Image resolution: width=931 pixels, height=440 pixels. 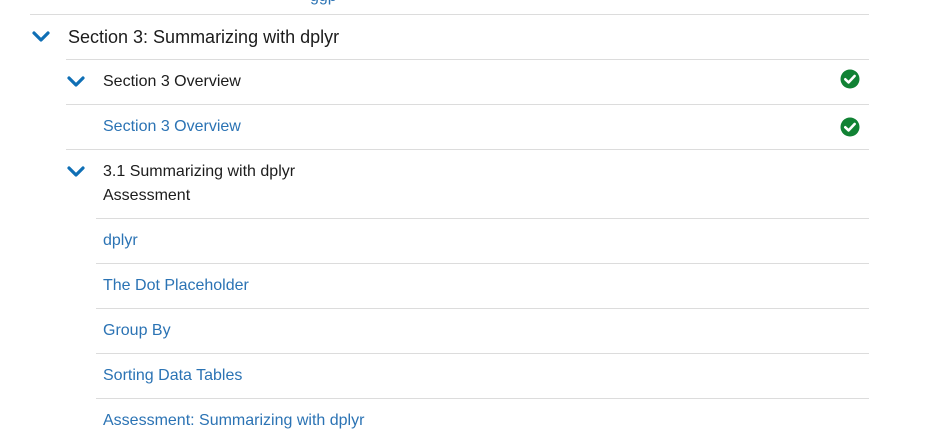 I want to click on subsection-title: Section 3 Overview, so click(x=172, y=82).